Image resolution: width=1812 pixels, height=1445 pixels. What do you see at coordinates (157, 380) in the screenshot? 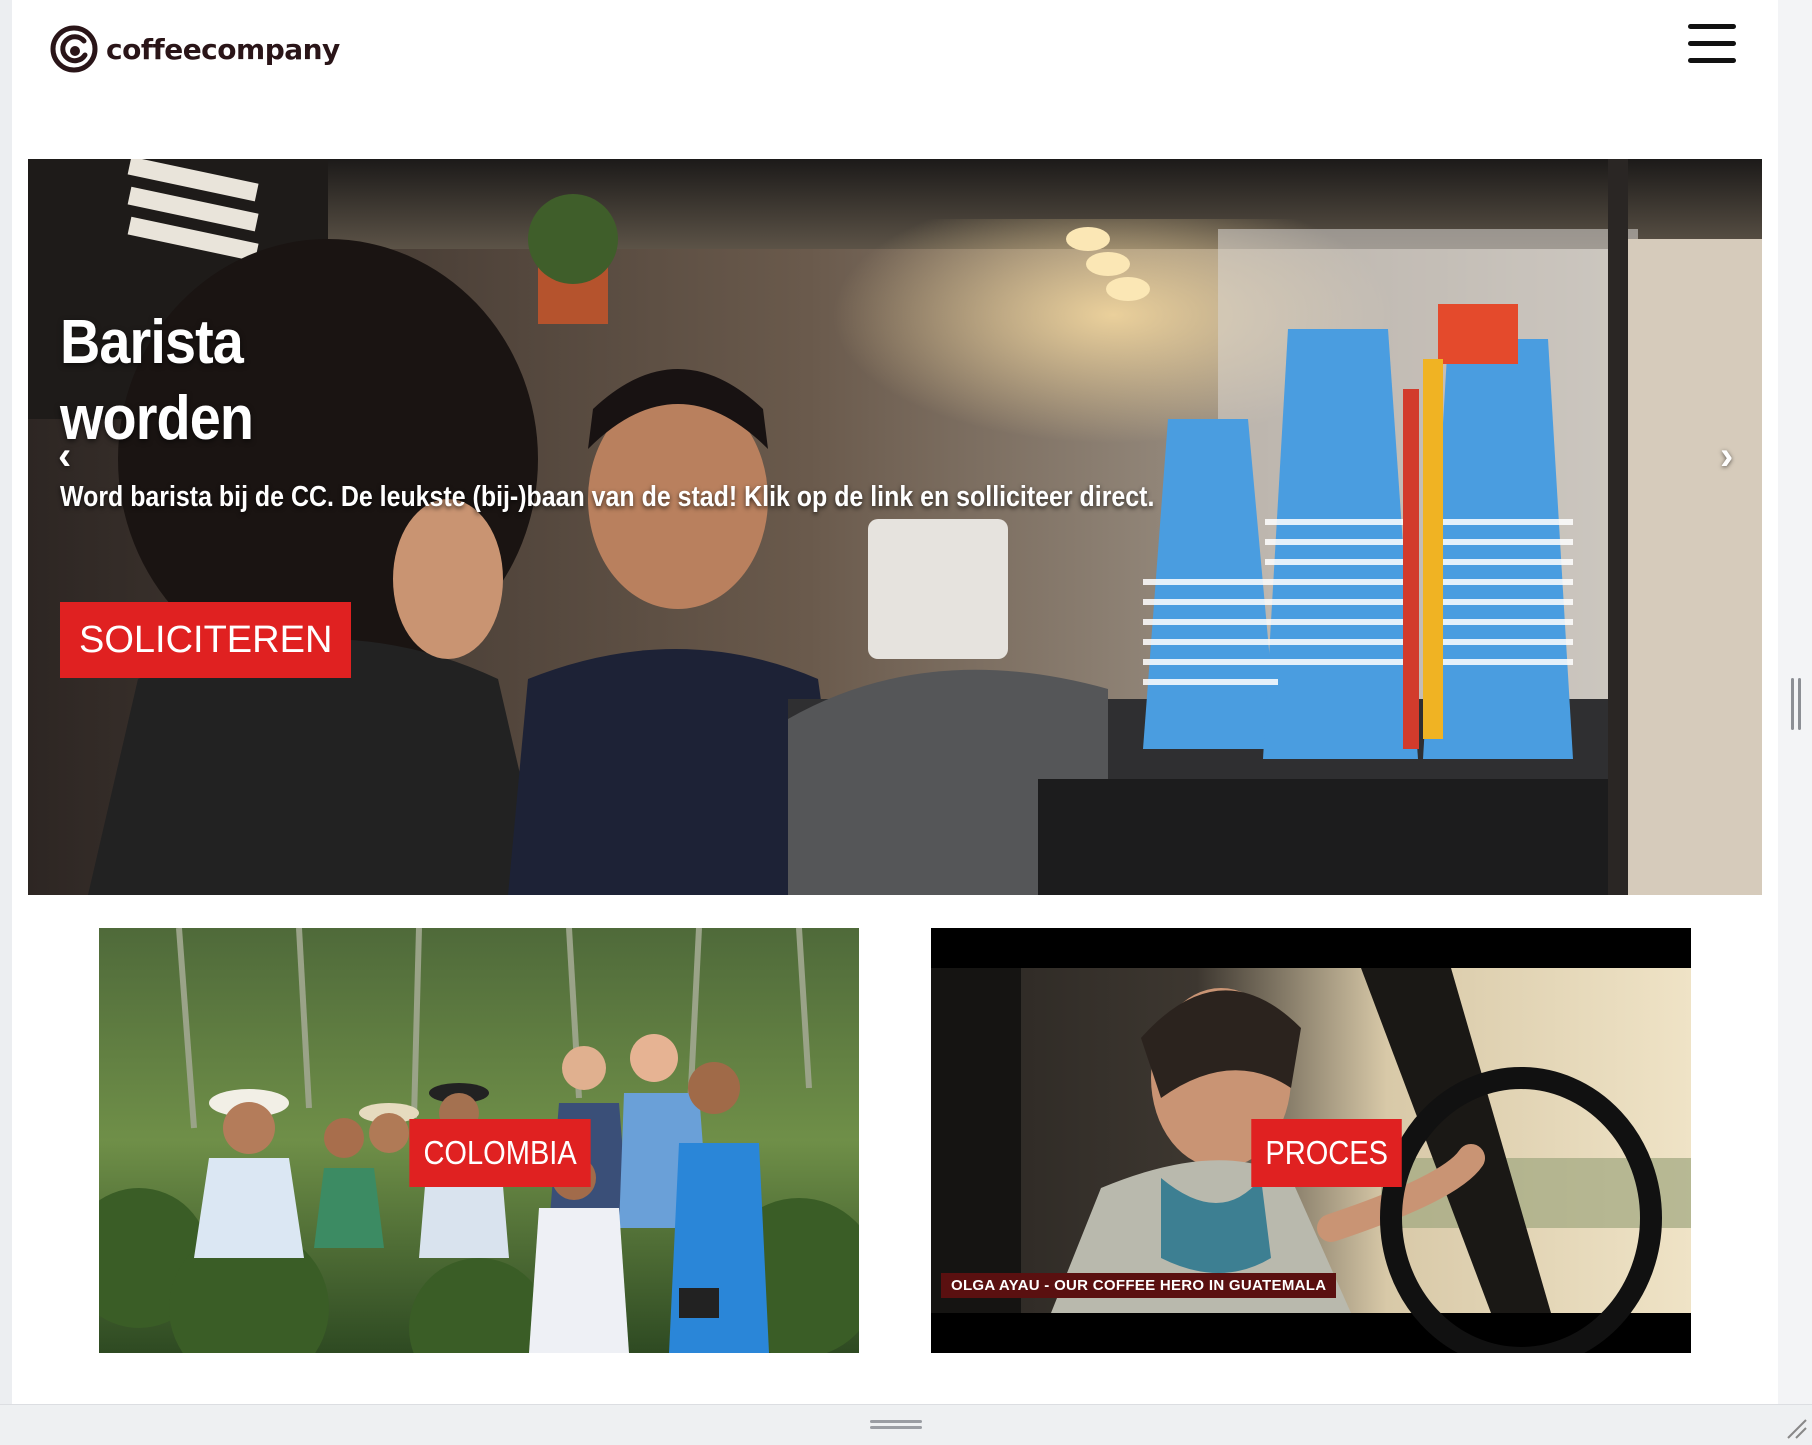
I see `hero-title: Barista worden` at bounding box center [157, 380].